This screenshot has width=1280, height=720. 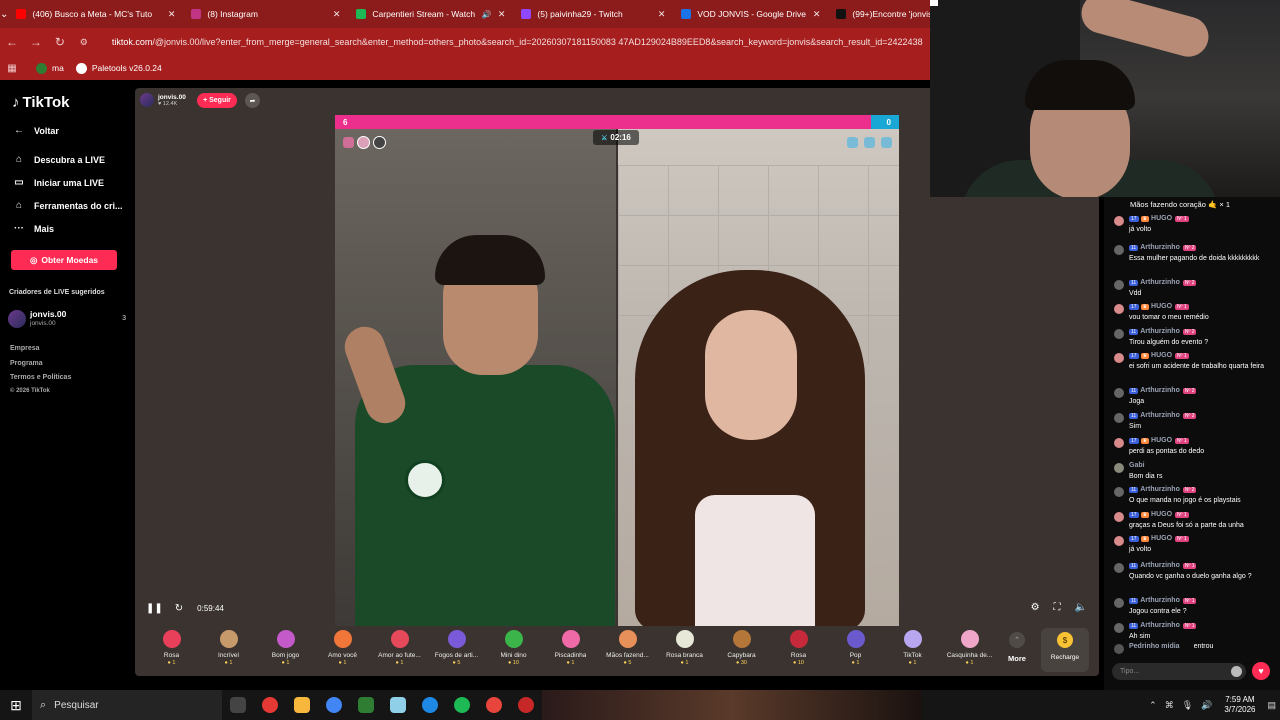 What do you see at coordinates (430, 705) in the screenshot?
I see `edge-icon` at bounding box center [430, 705].